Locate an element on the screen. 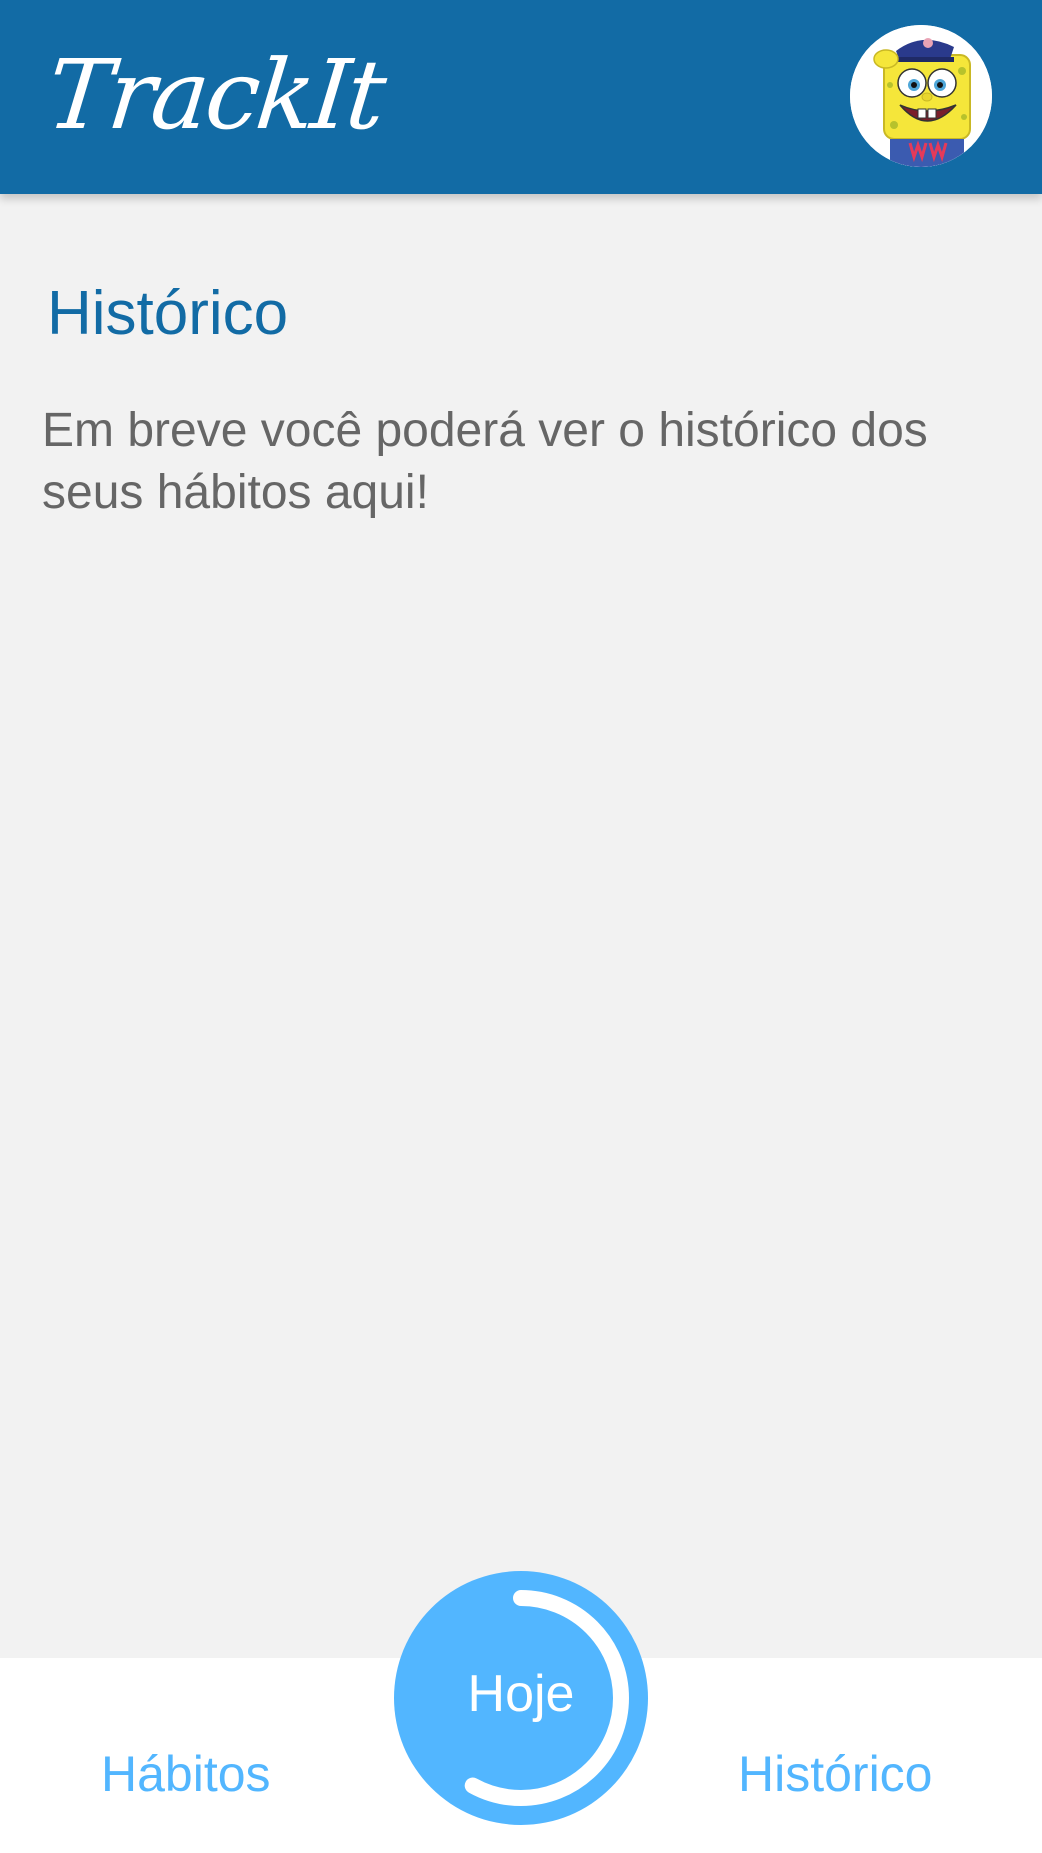  nav-history-link: Histórico is located at coordinates (835, 1774).